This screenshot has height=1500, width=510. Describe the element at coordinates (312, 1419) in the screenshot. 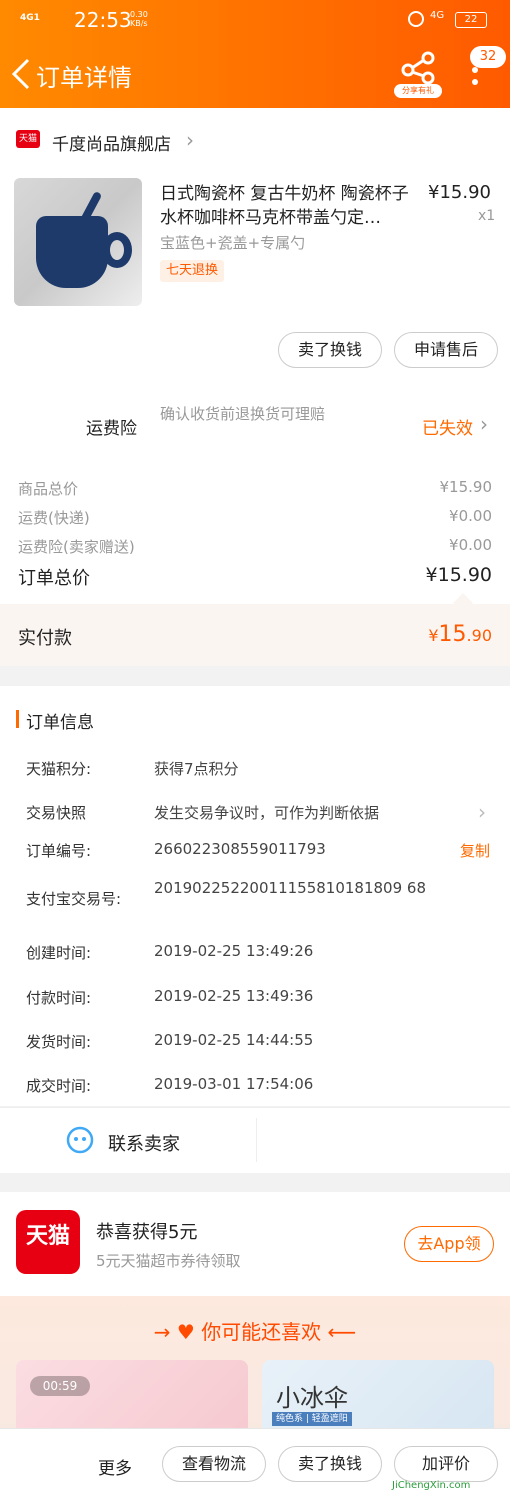

I see `tile-tag: 纯色系 | 轻盈遮阳` at that location.